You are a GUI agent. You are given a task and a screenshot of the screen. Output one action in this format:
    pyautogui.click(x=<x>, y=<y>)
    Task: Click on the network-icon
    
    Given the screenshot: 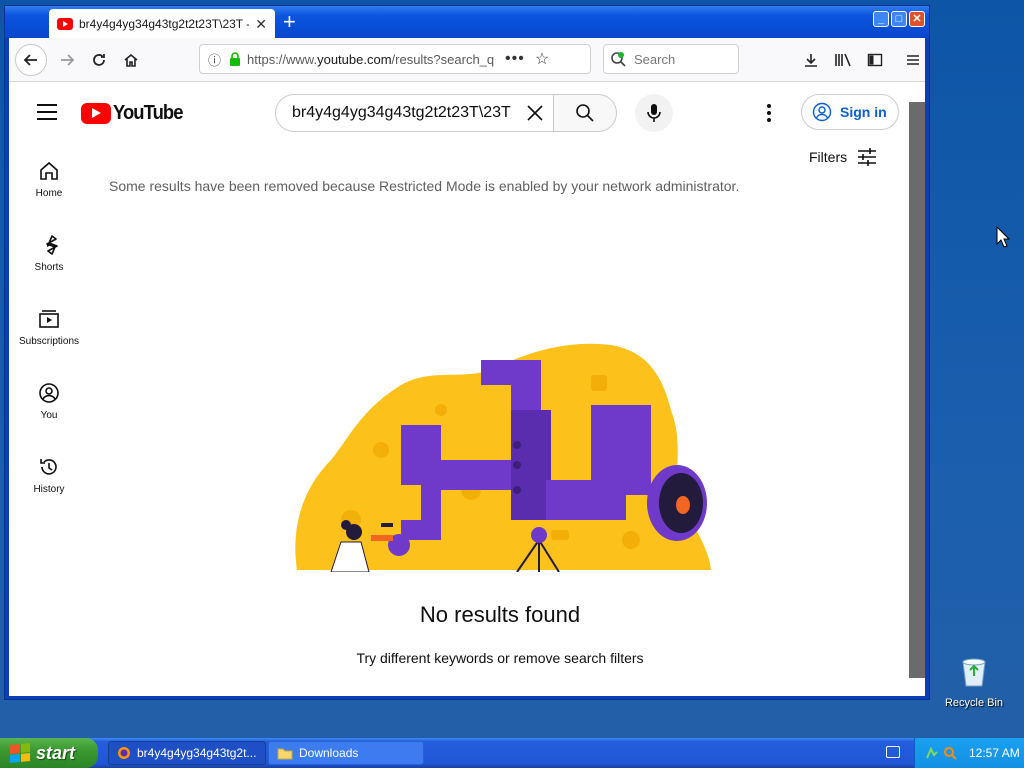 What is the action you would take?
    pyautogui.click(x=932, y=753)
    